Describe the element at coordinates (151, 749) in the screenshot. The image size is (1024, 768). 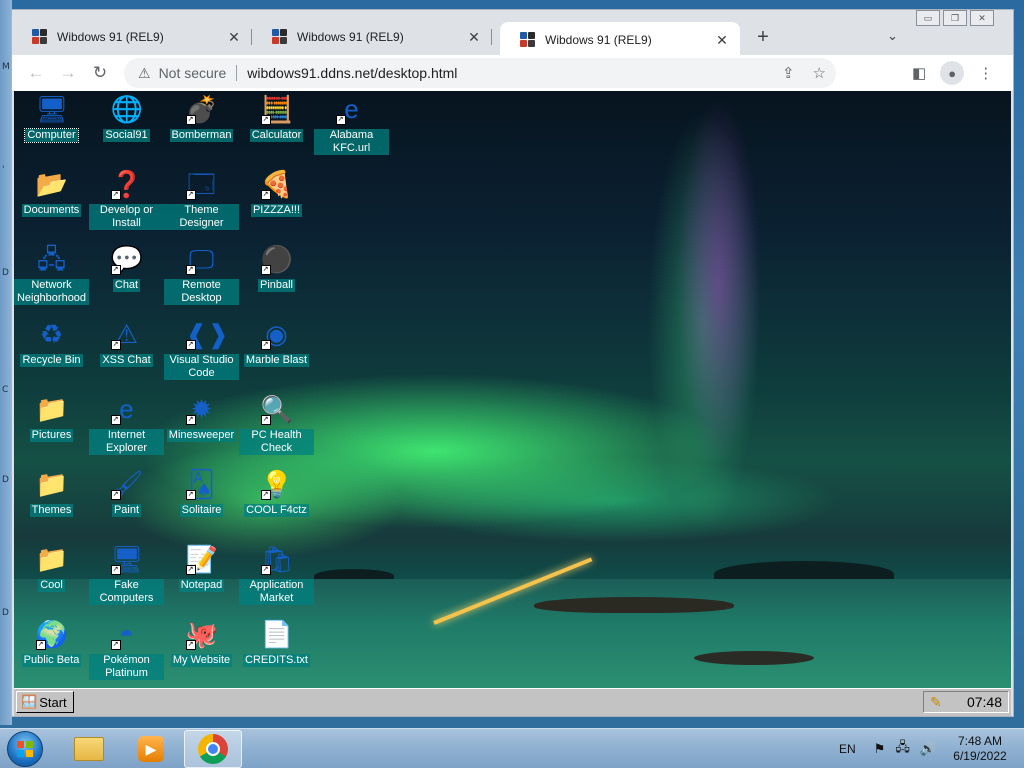
I see `media-player-button: ▶` at that location.